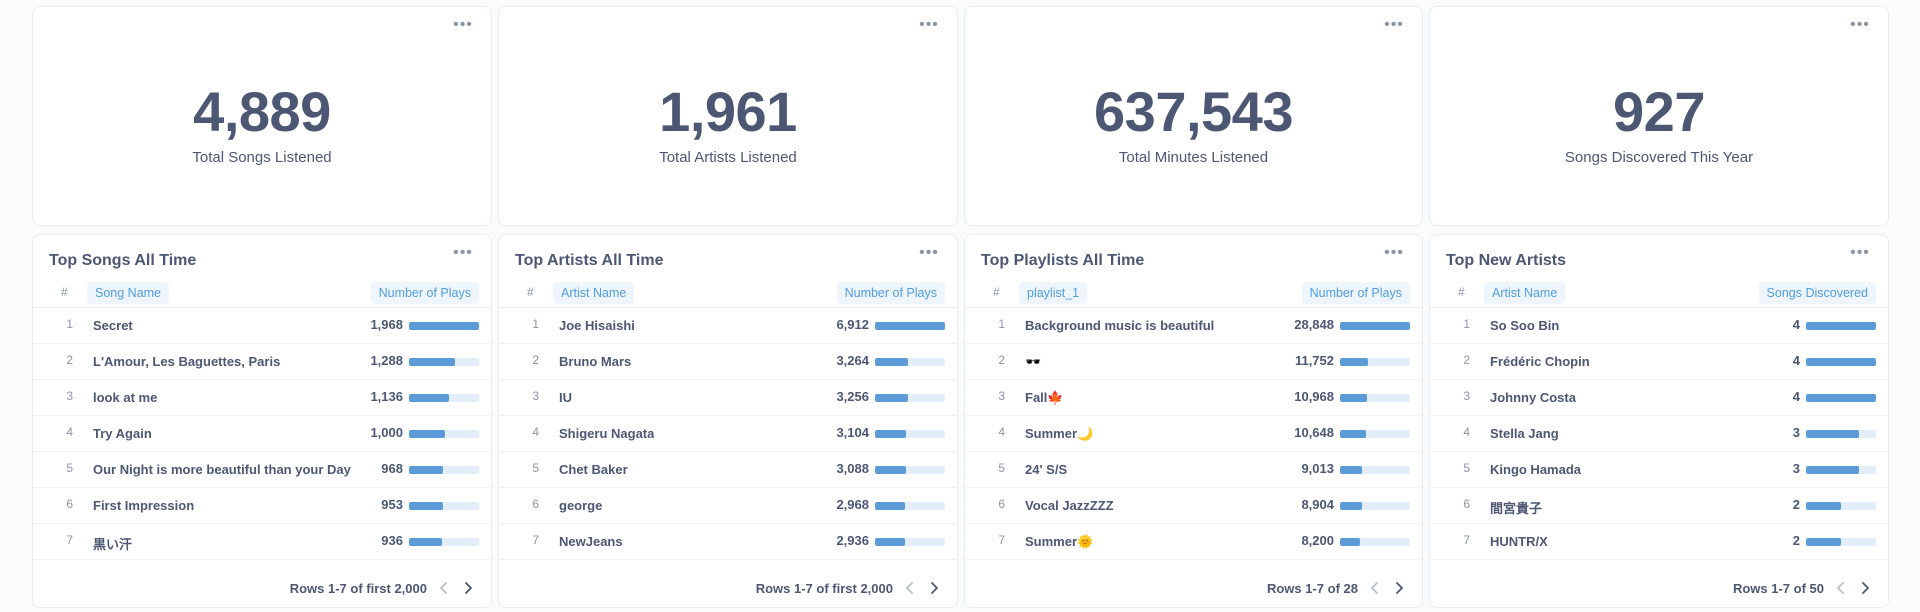 This screenshot has width=1920, height=612. Describe the element at coordinates (1659, 542) in the screenshot. I see `table-row: 7 HUNTR/X 2` at that location.